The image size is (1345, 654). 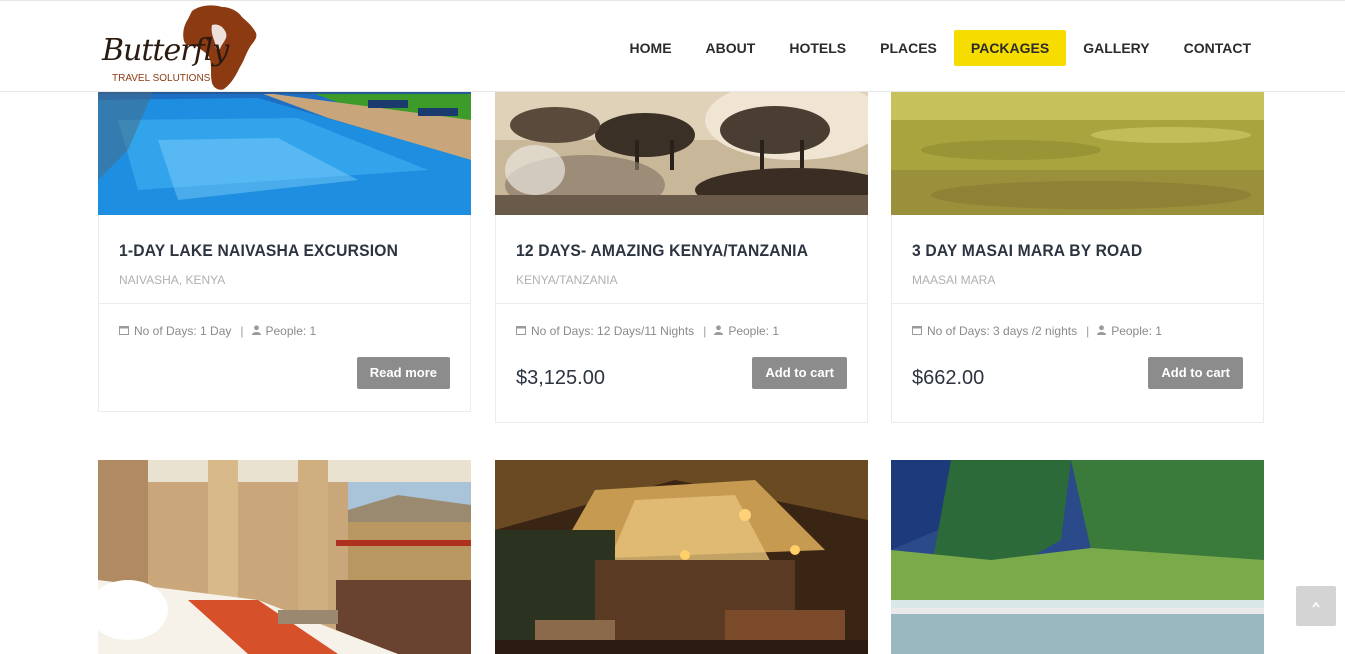 What do you see at coordinates (567, 280) in the screenshot?
I see `package-location: KENYA/TANZANIA` at bounding box center [567, 280].